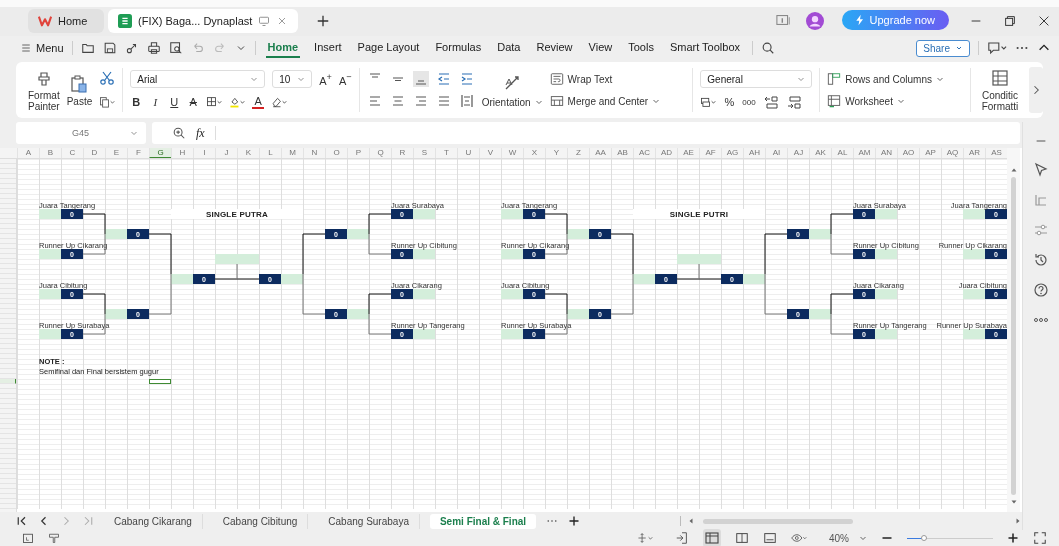 The height and width of the screenshot is (546, 1059). Describe the element at coordinates (380, 153) in the screenshot. I see `column-header: Q` at that location.